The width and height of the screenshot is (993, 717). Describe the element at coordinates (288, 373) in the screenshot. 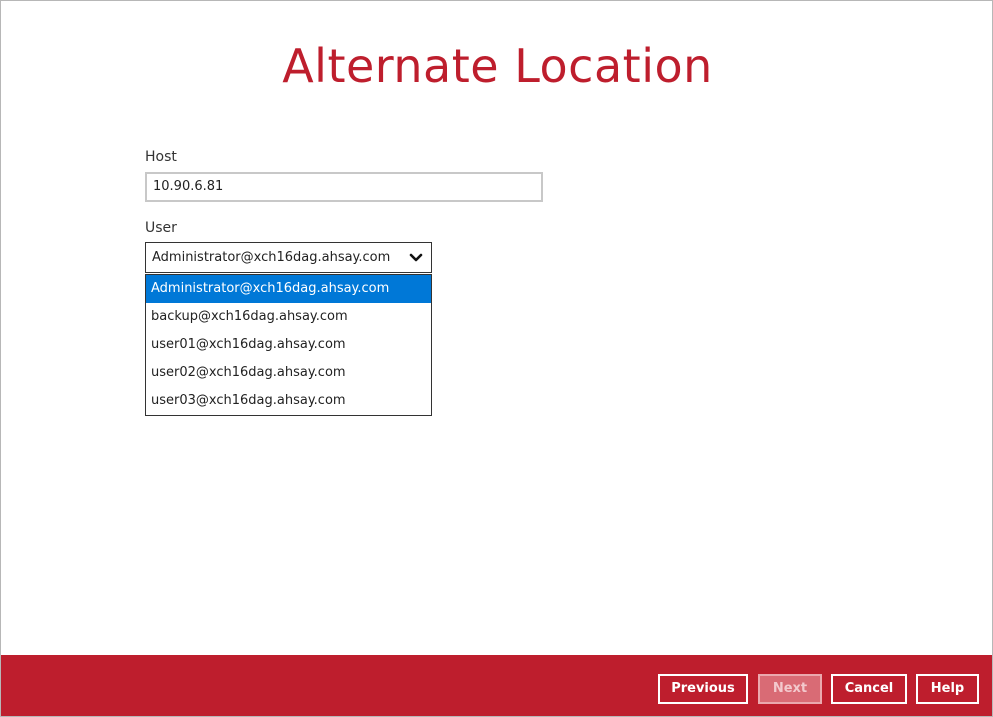

I see `user-option-user02: user02@xch16dag.ahsay.com` at that location.